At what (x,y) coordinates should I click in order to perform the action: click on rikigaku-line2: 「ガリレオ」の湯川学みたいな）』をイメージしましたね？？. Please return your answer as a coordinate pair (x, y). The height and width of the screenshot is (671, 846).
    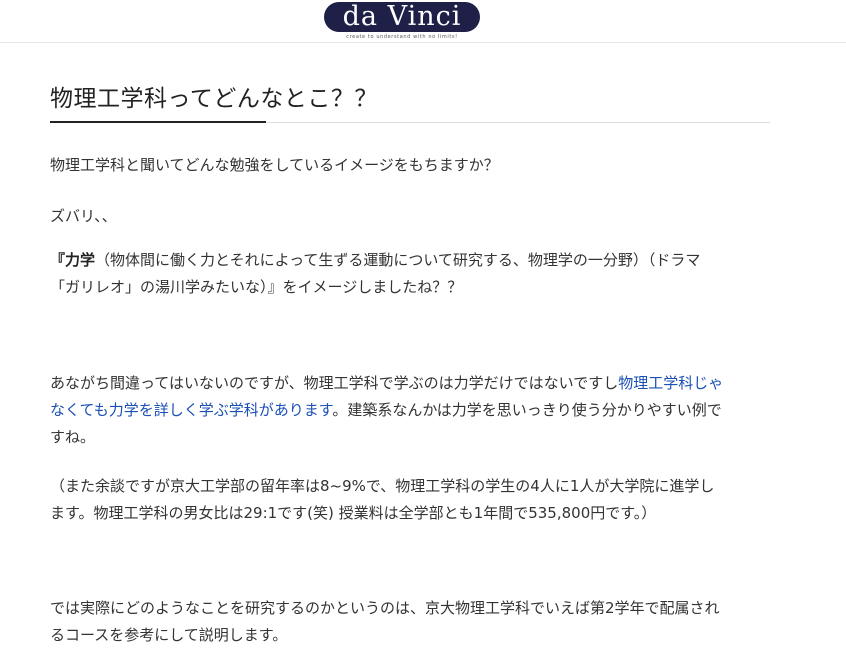
    Looking at the image, I should click on (256, 287).